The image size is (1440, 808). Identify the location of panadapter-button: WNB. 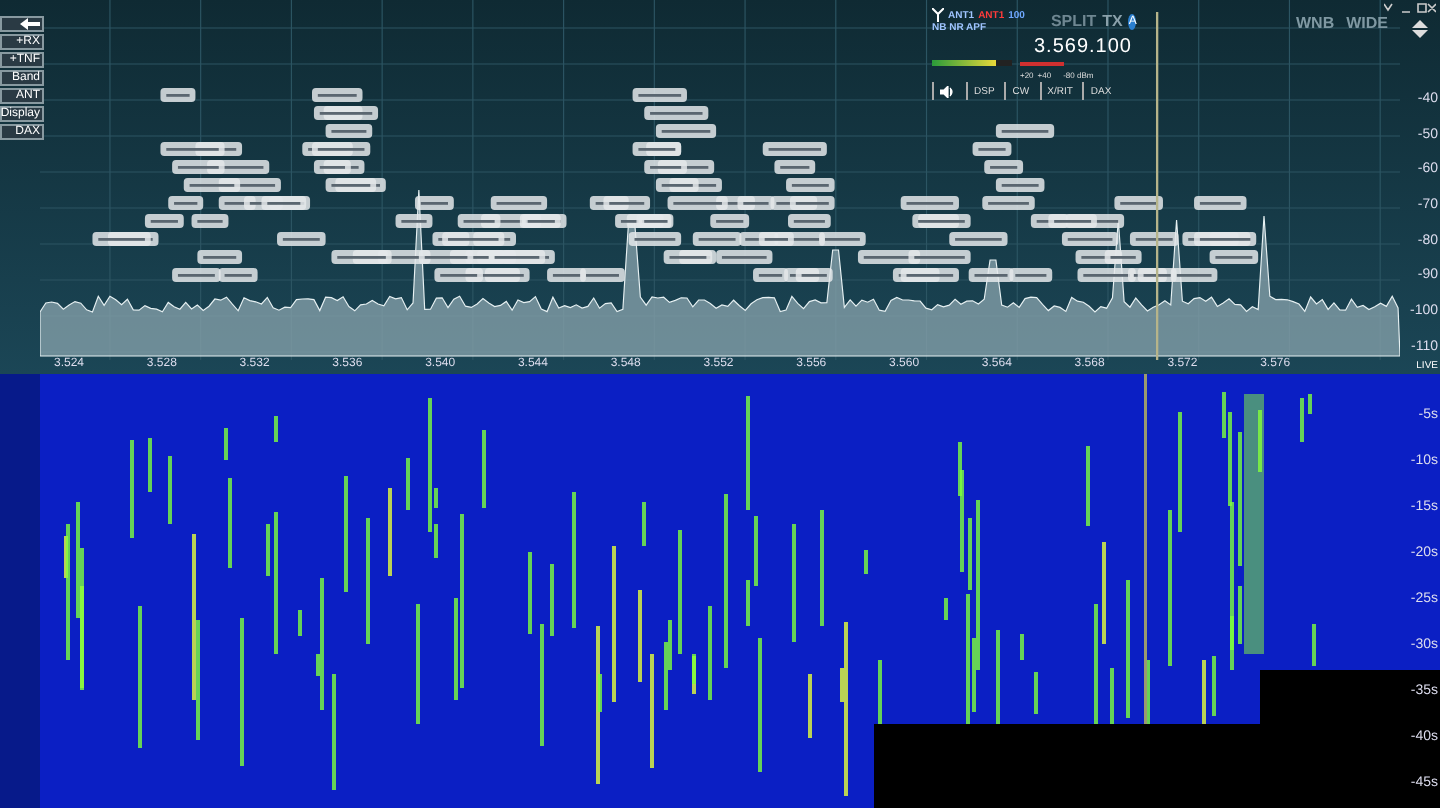
(1315, 23).